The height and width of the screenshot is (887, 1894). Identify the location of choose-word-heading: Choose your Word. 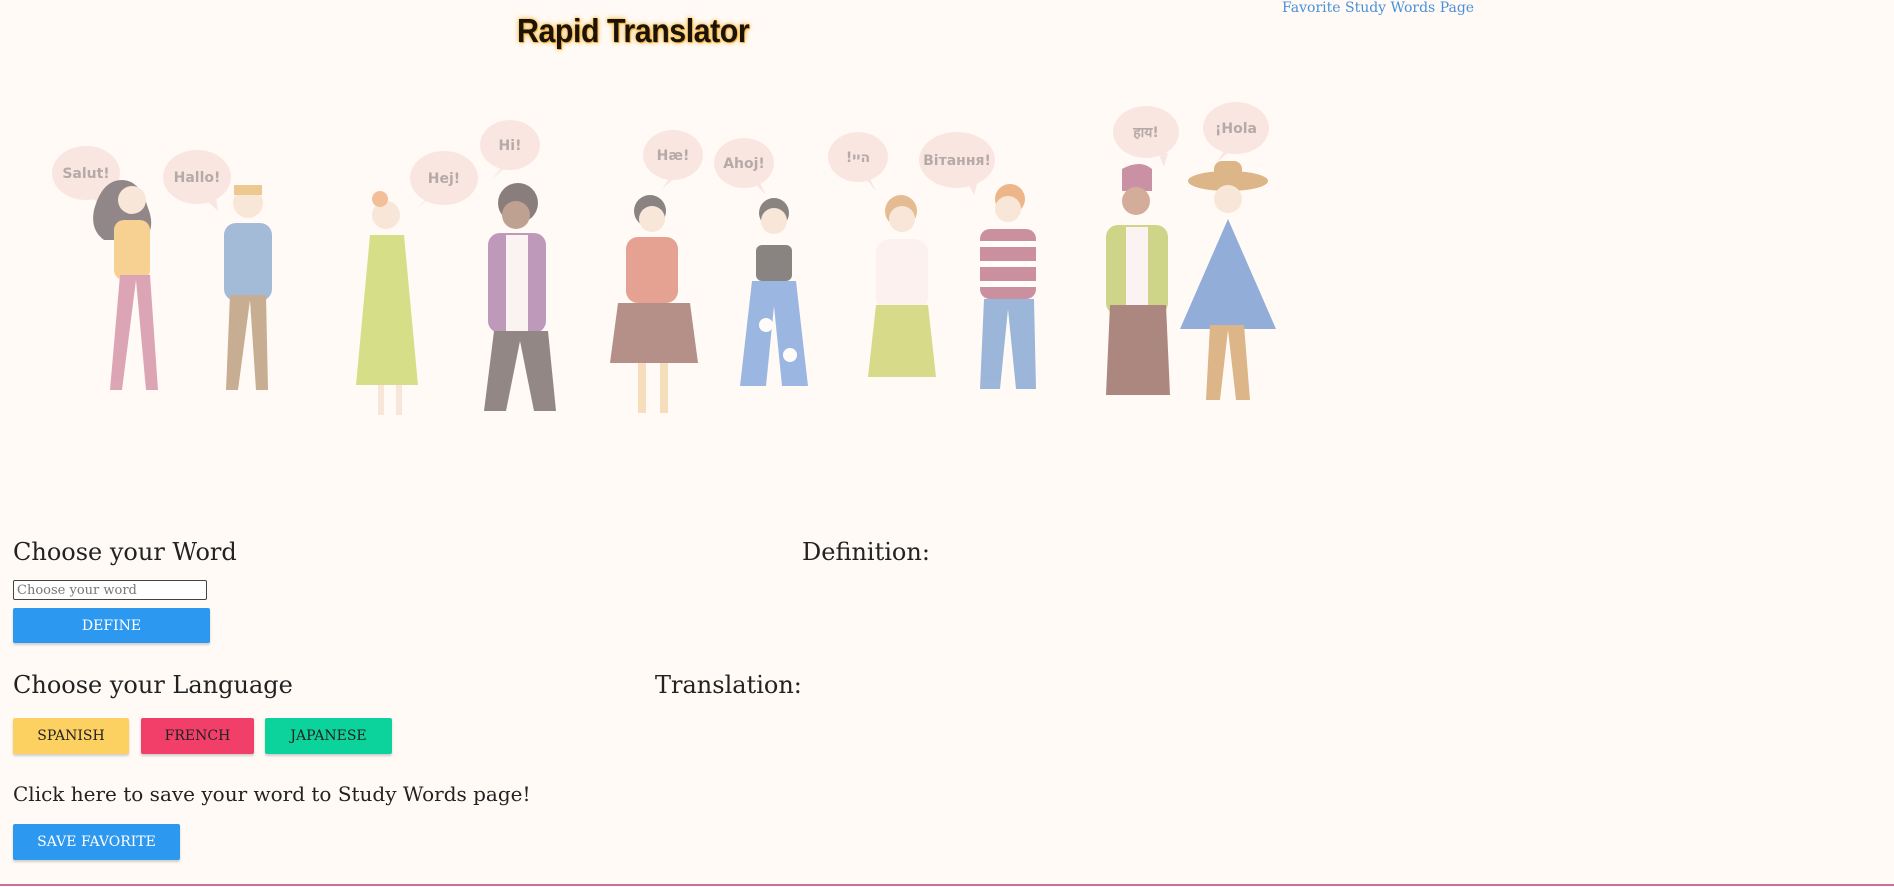
(125, 552).